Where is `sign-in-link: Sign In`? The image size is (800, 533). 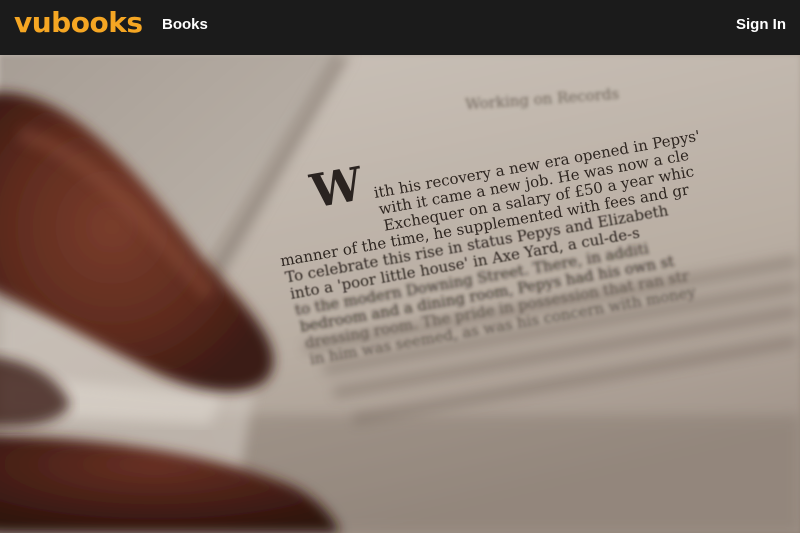 sign-in-link: Sign In is located at coordinates (761, 24).